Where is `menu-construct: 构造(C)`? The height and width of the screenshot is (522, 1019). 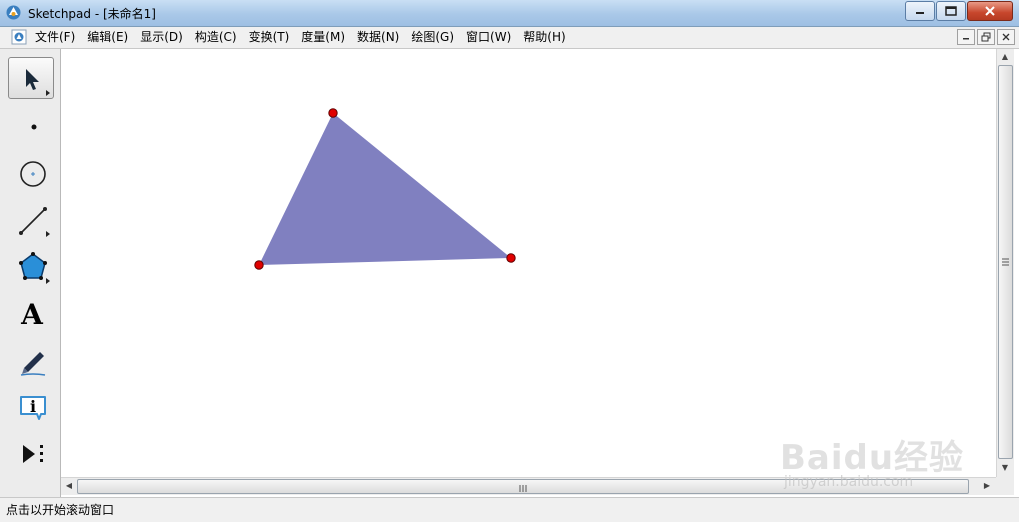
menu-construct: 构造(C) is located at coordinates (216, 37).